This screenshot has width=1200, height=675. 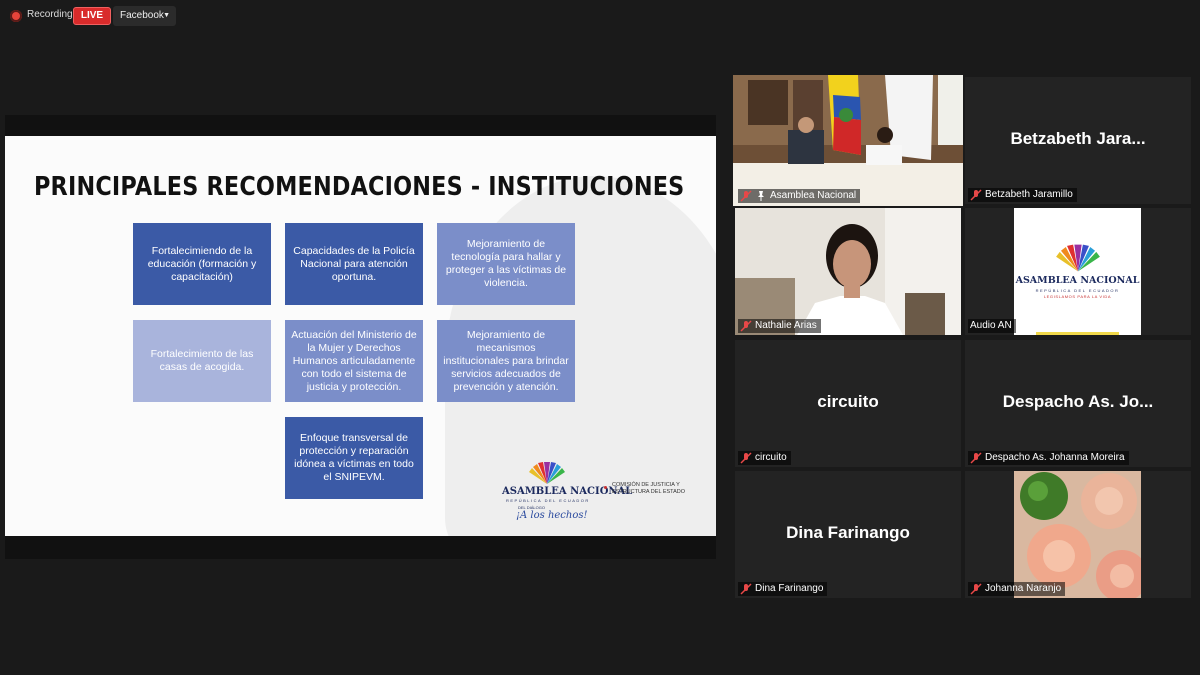 What do you see at coordinates (1023, 588) in the screenshot?
I see `participant-name: Johanna Naranjo` at bounding box center [1023, 588].